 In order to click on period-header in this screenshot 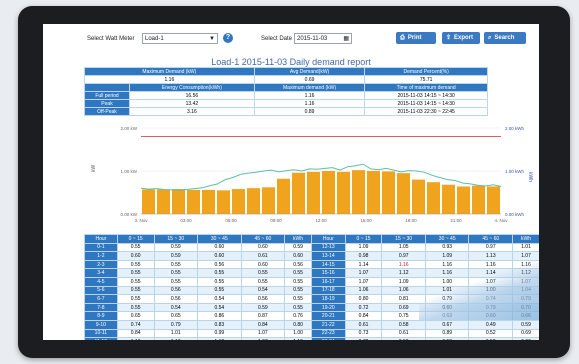, I will do `click(107, 87)`.